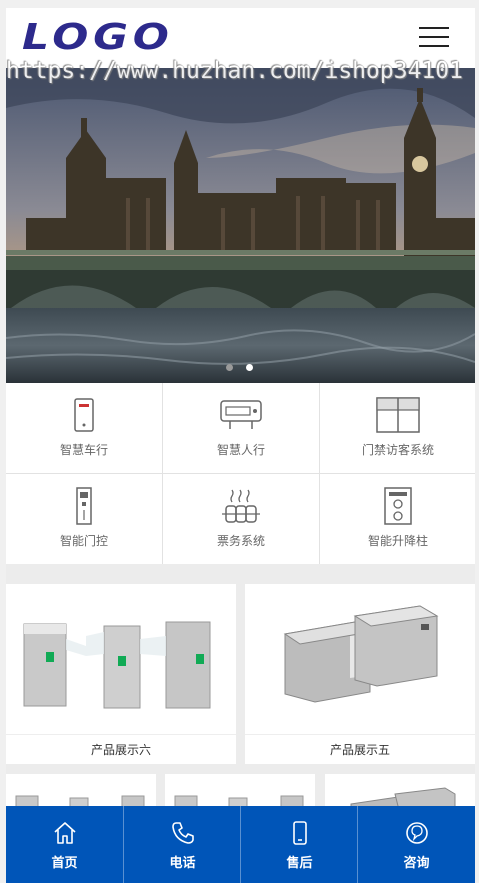  I want to click on logo: LOGO, so click(98, 38).